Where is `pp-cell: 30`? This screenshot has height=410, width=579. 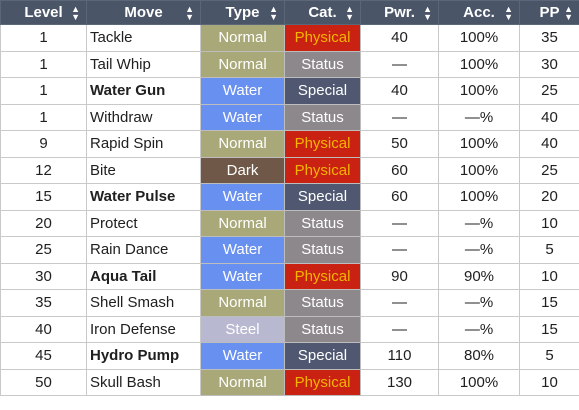 pp-cell: 30 is located at coordinates (549, 64).